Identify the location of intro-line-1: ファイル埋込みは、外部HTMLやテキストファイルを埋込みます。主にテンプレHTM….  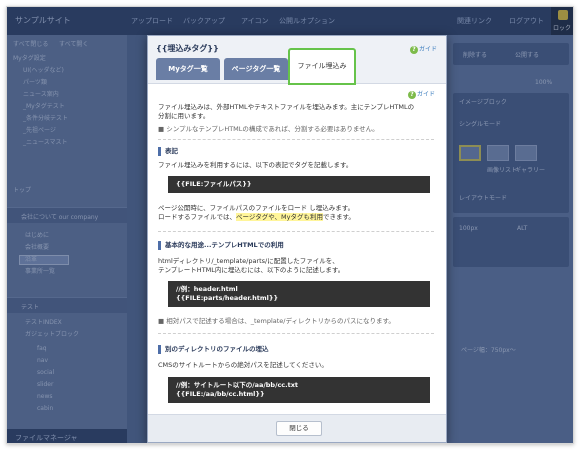
(286, 107).